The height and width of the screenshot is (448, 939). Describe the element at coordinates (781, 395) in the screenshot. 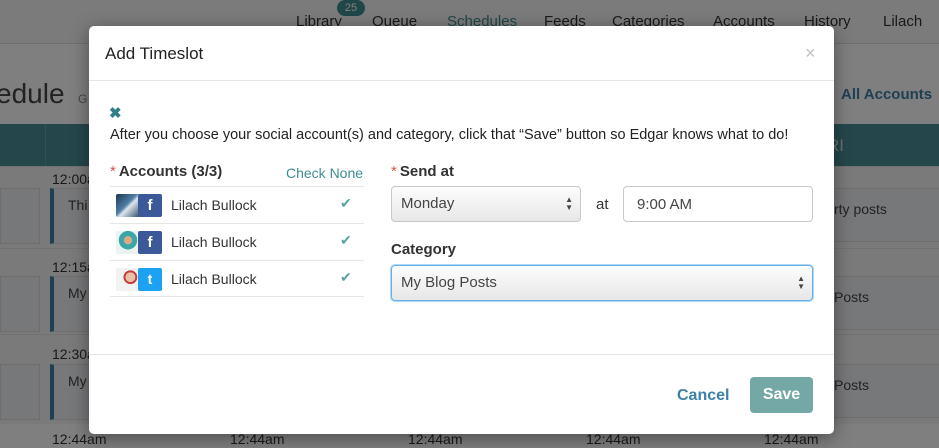

I see `save-button: Save` at that location.